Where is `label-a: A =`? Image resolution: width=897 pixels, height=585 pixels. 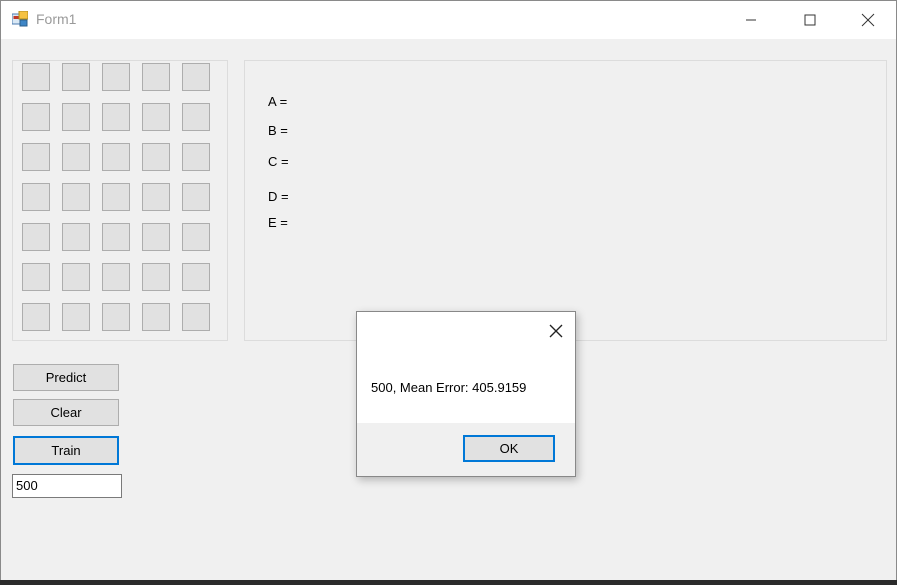
label-a: A = is located at coordinates (278, 101).